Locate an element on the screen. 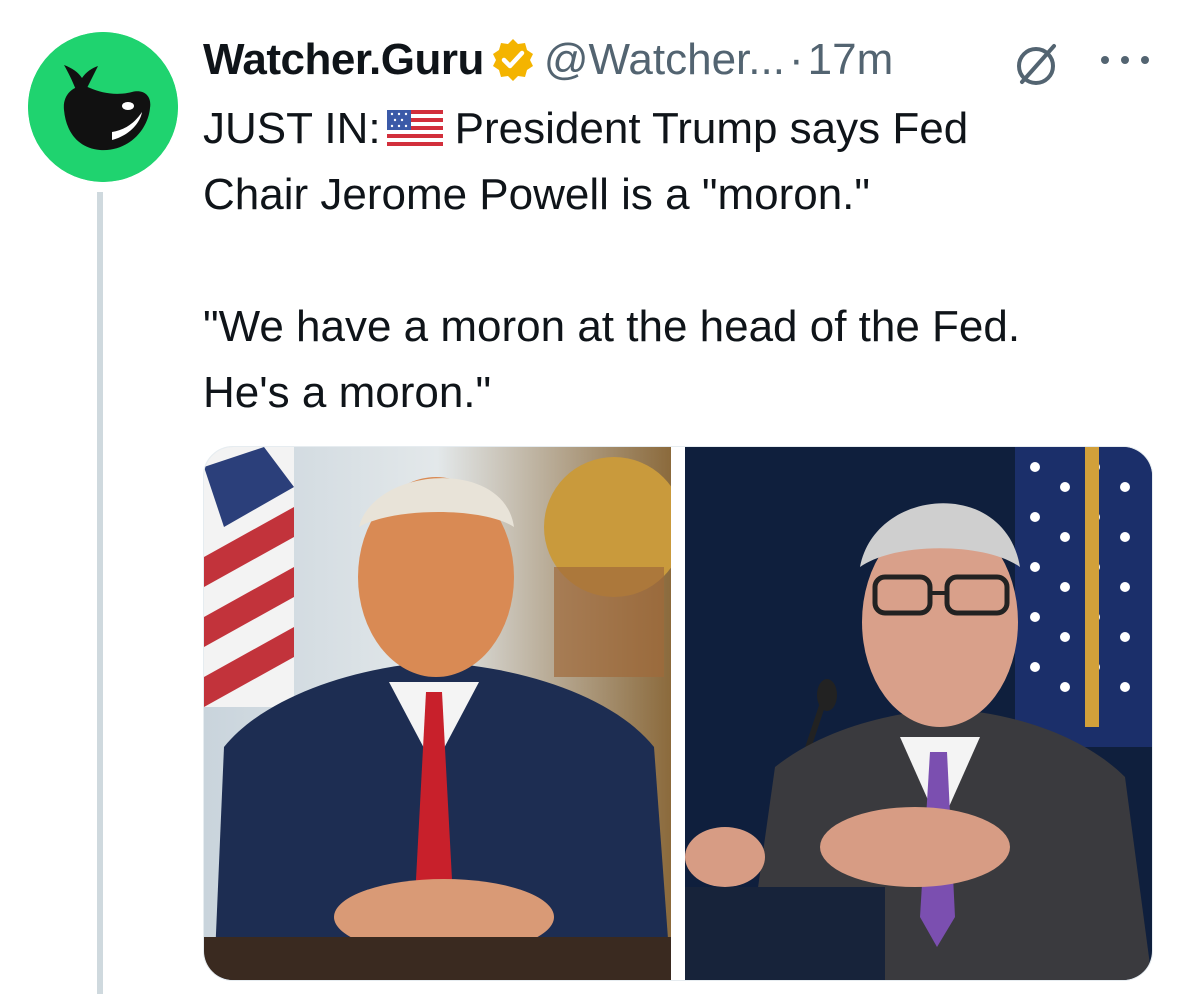 Image resolution: width=1179 pixels, height=994 pixels. media-divider is located at coordinates (678, 713).